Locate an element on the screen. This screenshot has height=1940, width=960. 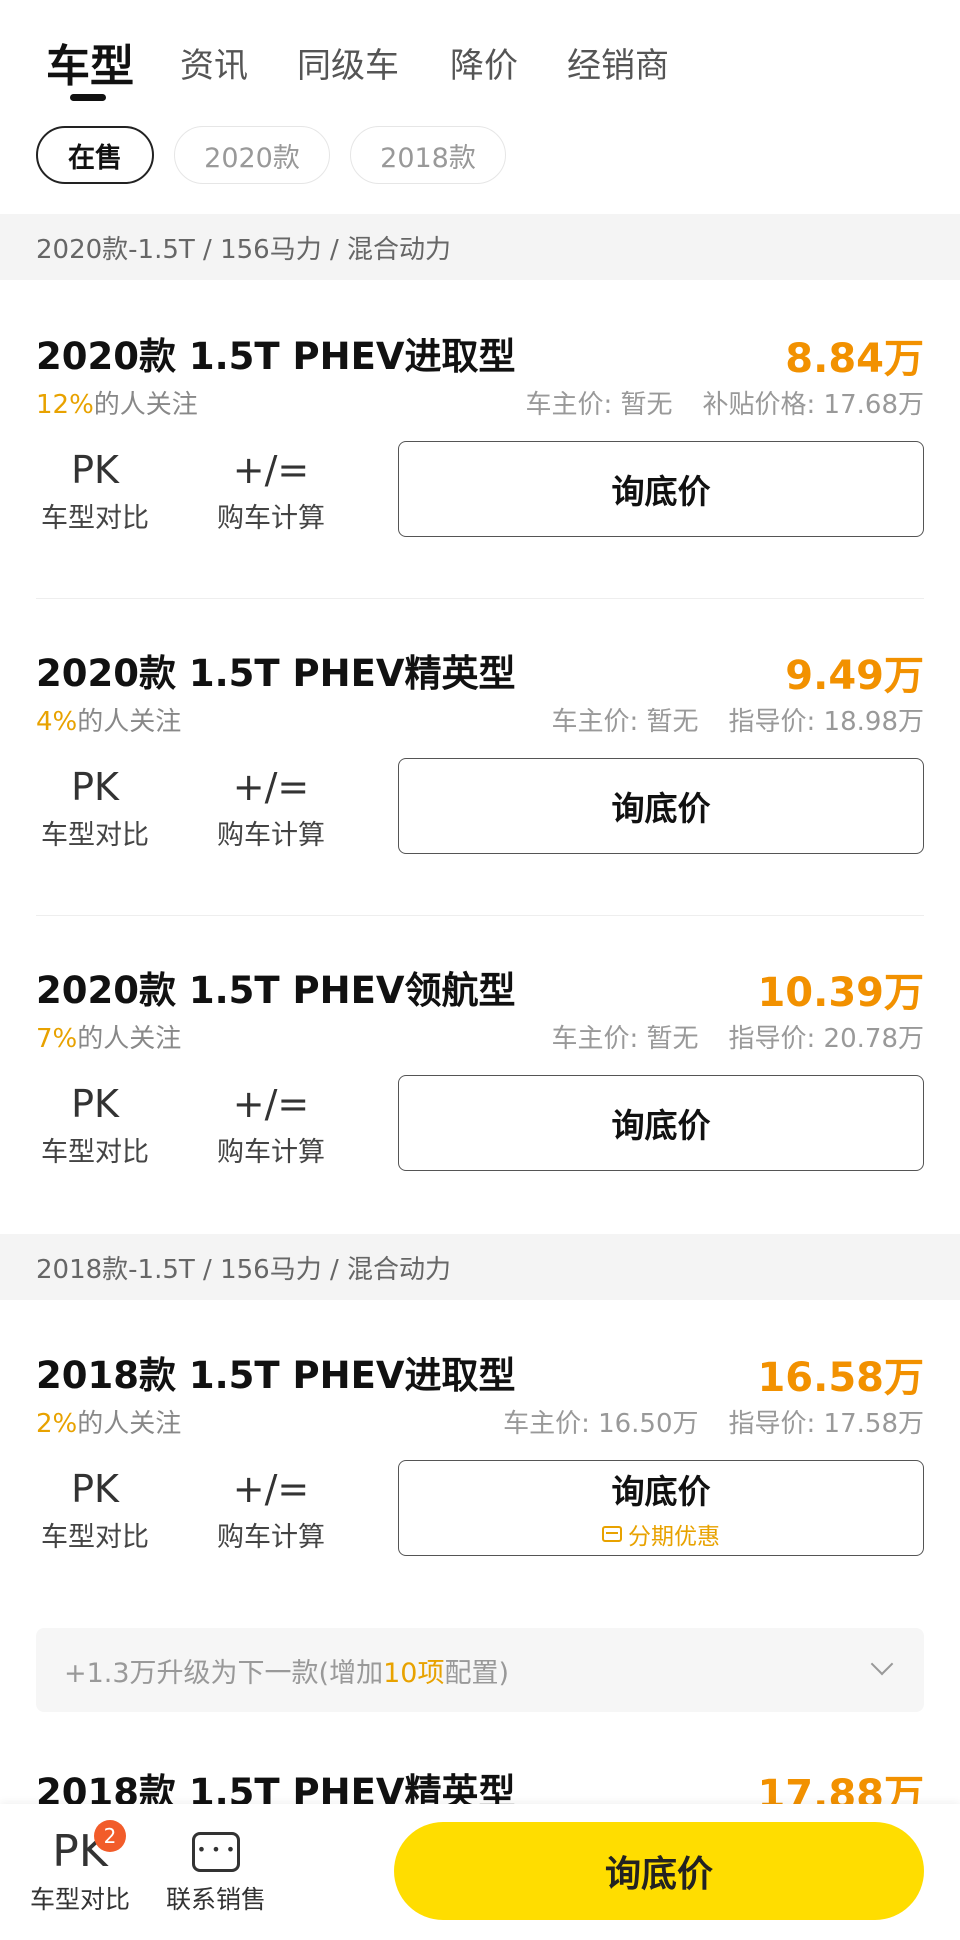
group-header-2020: 2020款-1.5T / 156马力 / 混合动力 is located at coordinates (480, 247).